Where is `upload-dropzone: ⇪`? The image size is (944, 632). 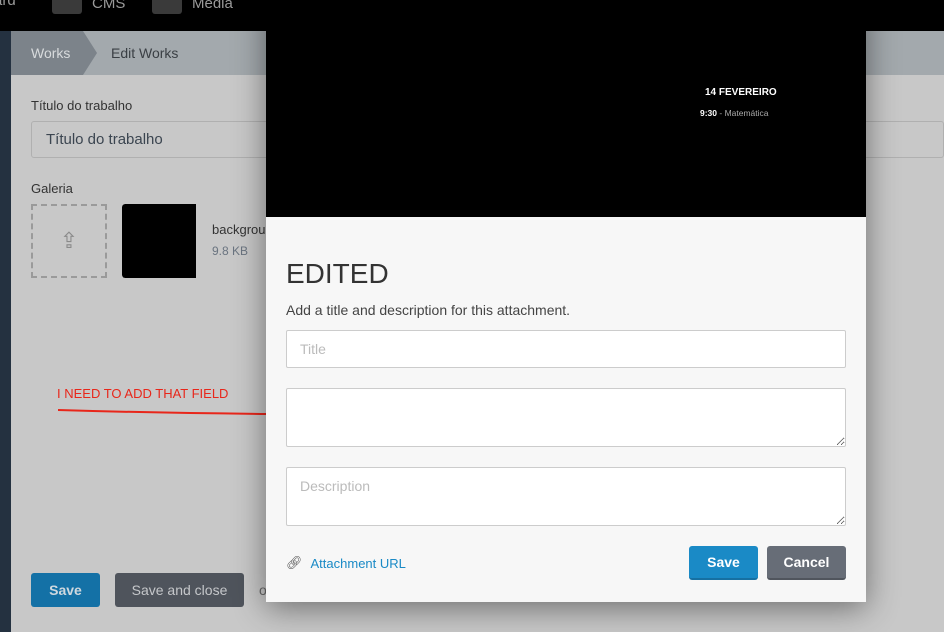 upload-dropzone: ⇪ is located at coordinates (69, 241).